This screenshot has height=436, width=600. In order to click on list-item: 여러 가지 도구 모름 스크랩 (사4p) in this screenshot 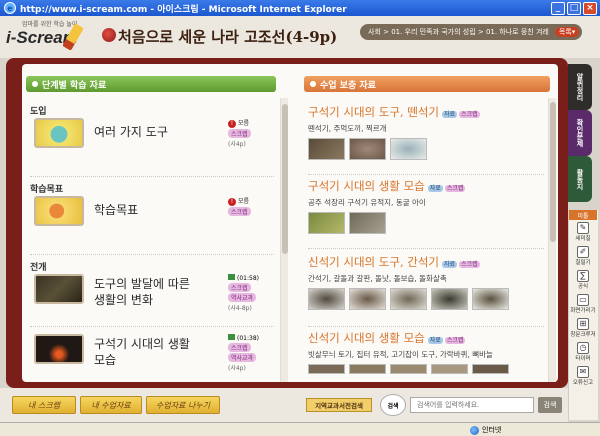, I will do `click(156, 142)`.